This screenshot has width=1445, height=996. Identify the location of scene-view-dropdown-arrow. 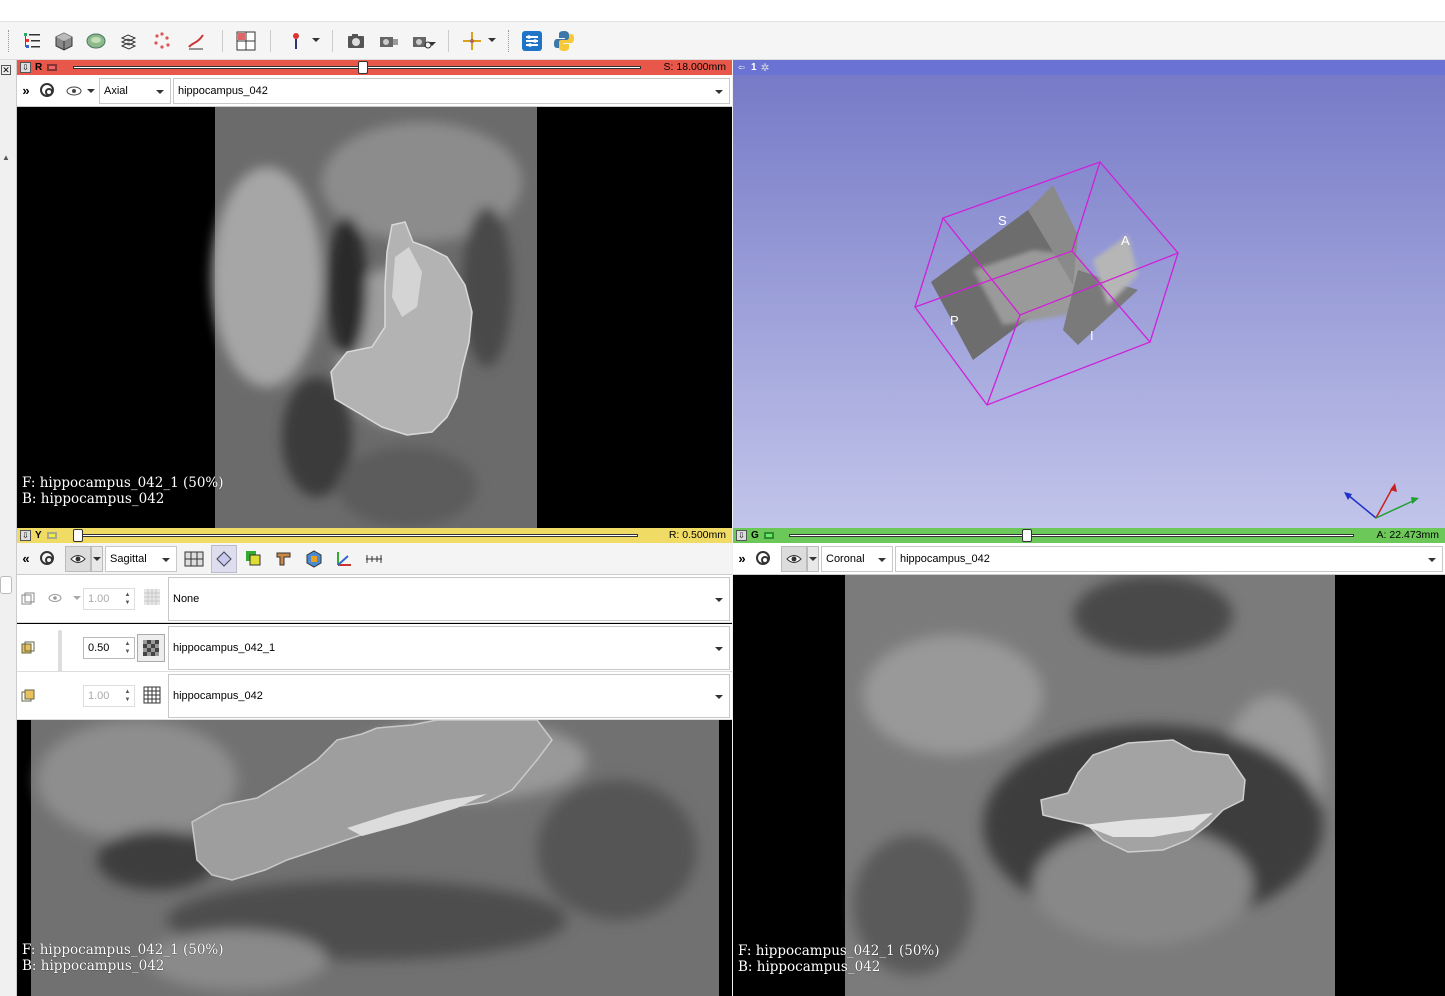
(432, 44).